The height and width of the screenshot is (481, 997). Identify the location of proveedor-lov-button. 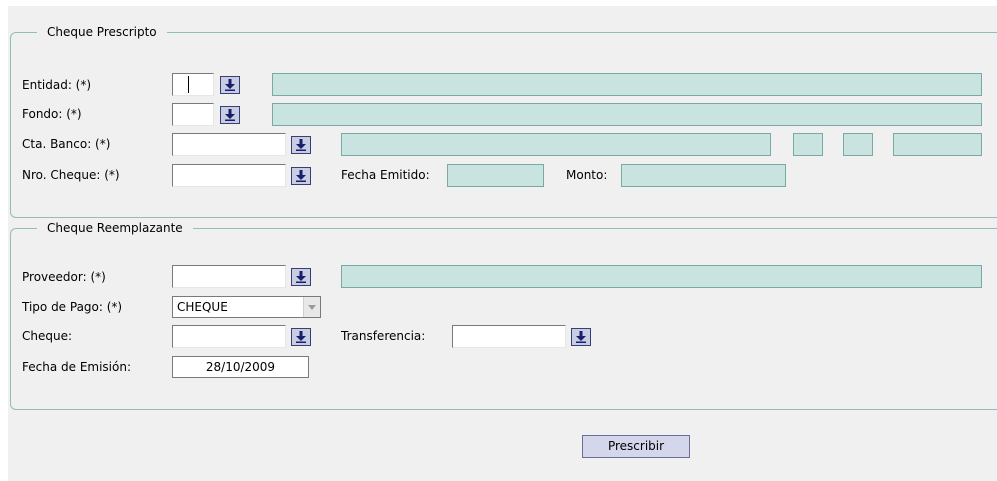
(301, 277).